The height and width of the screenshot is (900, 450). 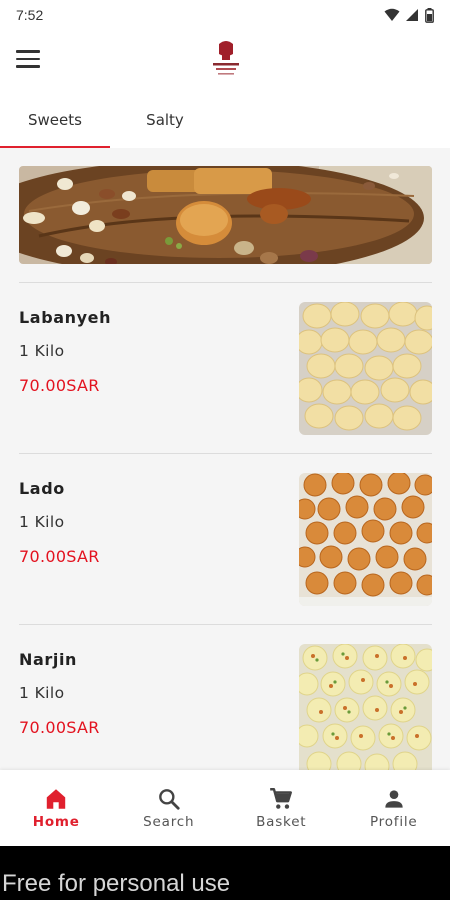 I want to click on nav-basket: Basket, so click(x=281, y=808).